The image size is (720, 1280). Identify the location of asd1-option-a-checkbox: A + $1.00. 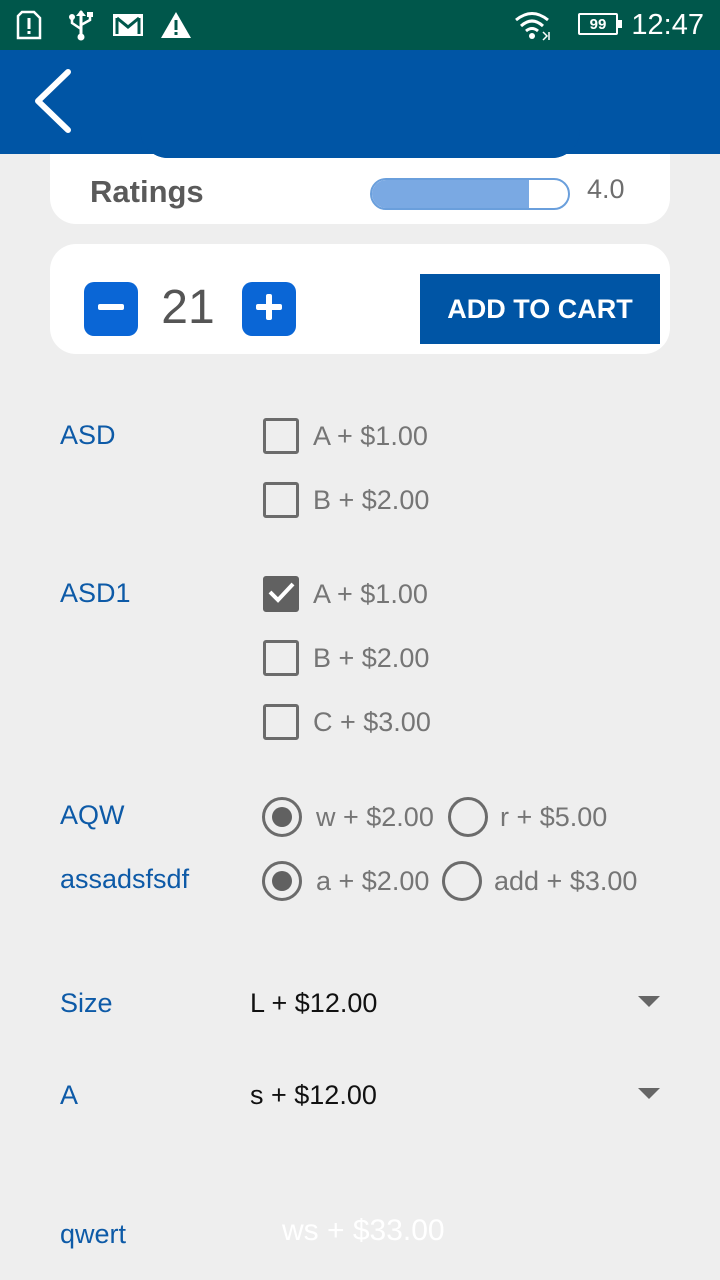
(345, 594).